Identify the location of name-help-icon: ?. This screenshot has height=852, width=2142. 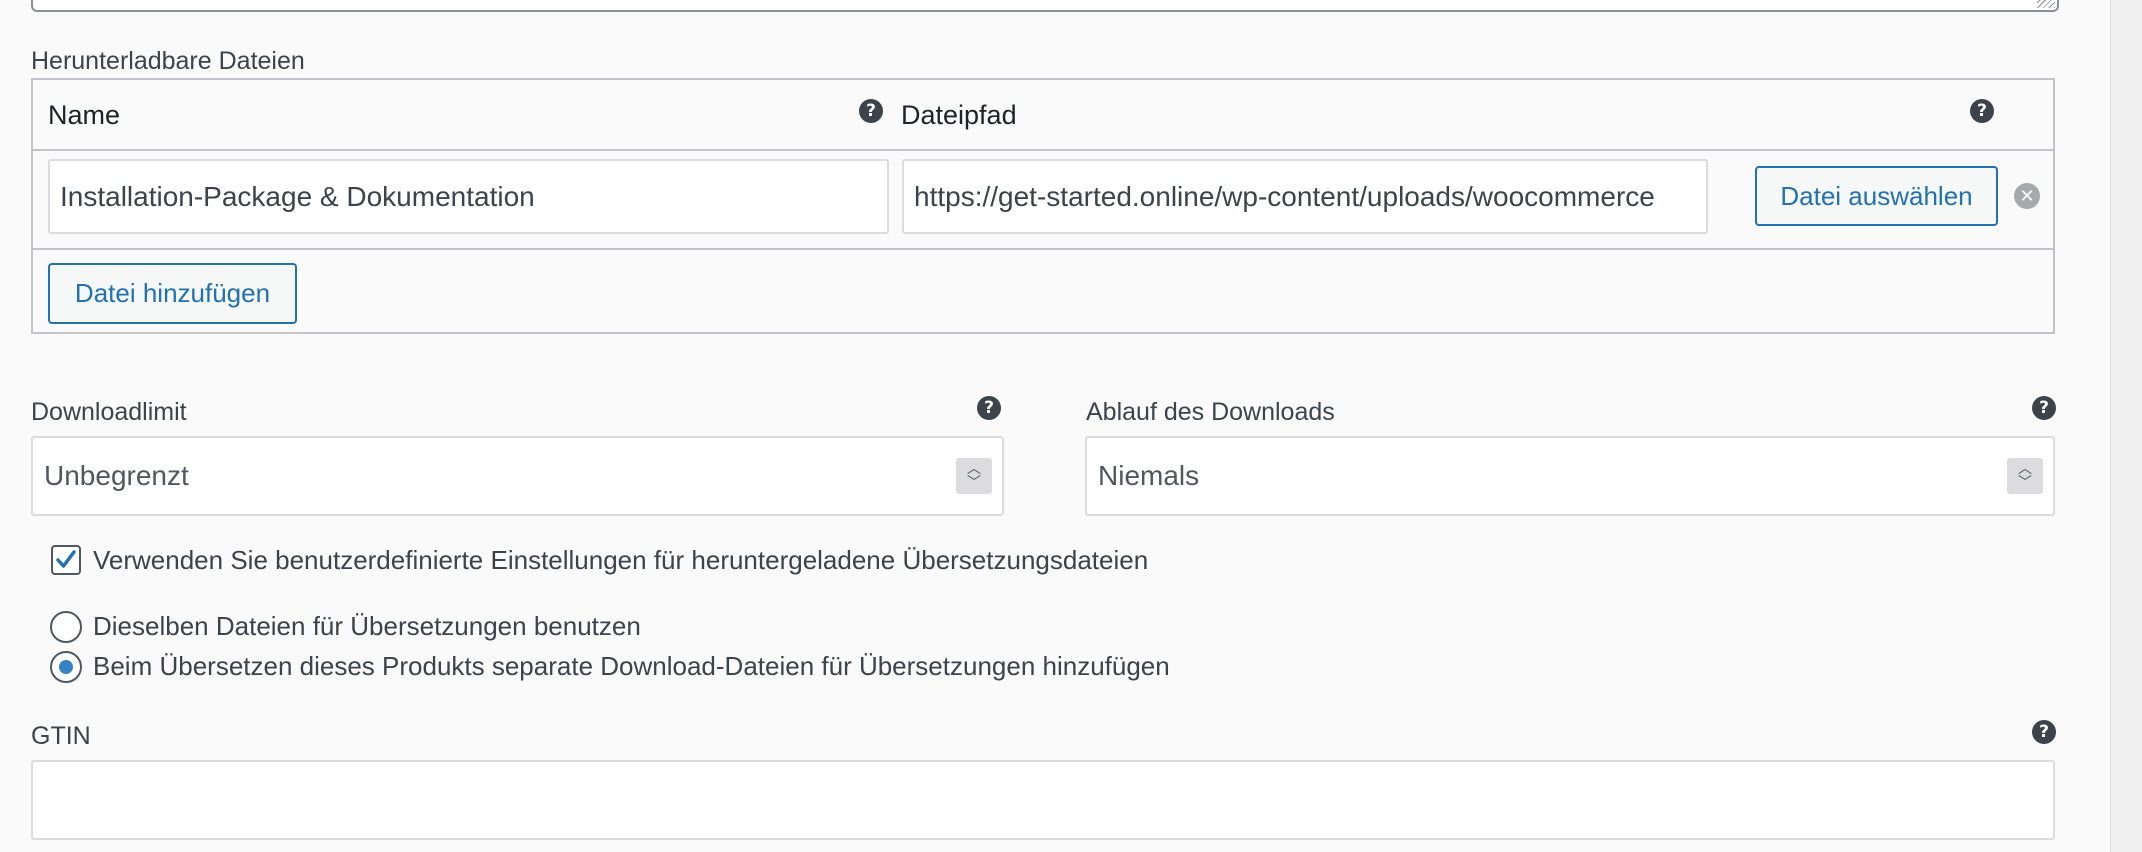
(871, 111).